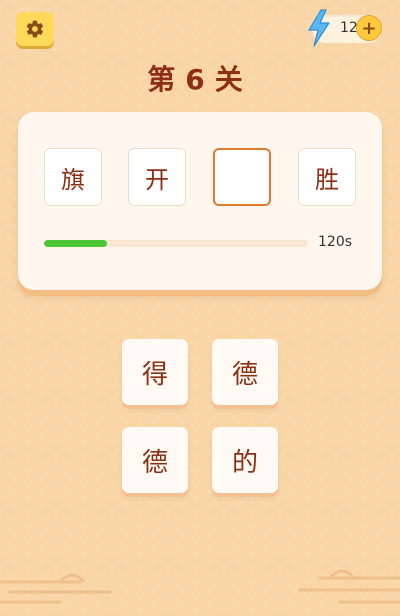 Image resolution: width=400 pixels, height=616 pixels. Describe the element at coordinates (319, 28) in the screenshot. I see `lightning-bolt-icon` at that location.